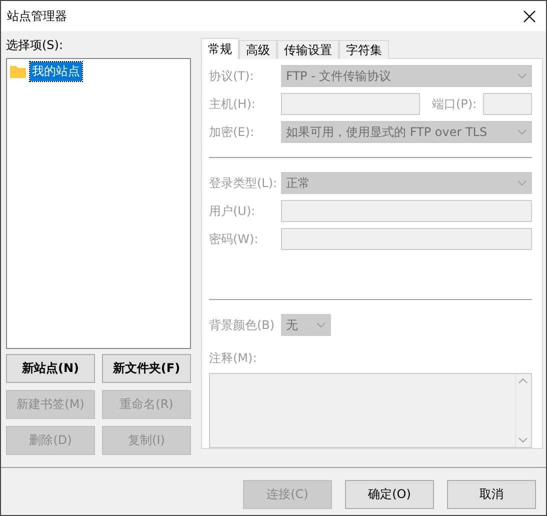 The image size is (547, 516). What do you see at coordinates (146, 368) in the screenshot?
I see `site-button: 新文件夹(F)` at bounding box center [146, 368].